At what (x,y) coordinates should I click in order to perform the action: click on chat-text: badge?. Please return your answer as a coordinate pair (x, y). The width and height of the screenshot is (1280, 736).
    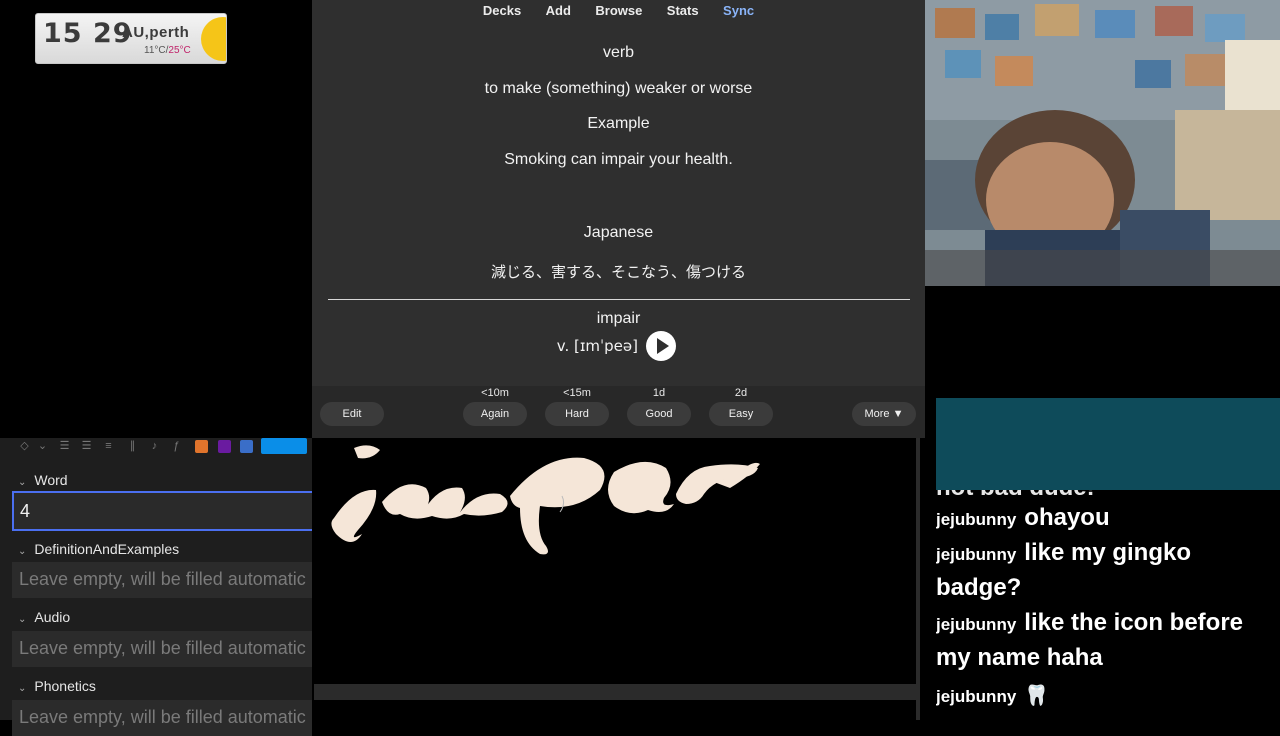
    Looking at the image, I should click on (979, 587).